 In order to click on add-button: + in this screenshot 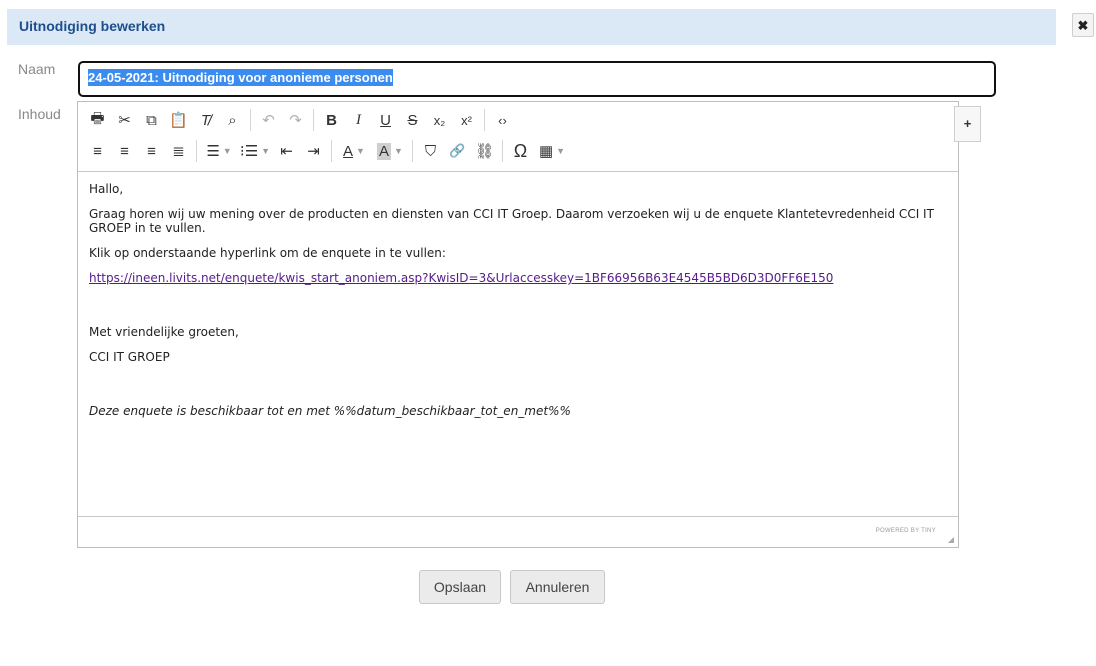, I will do `click(967, 124)`.